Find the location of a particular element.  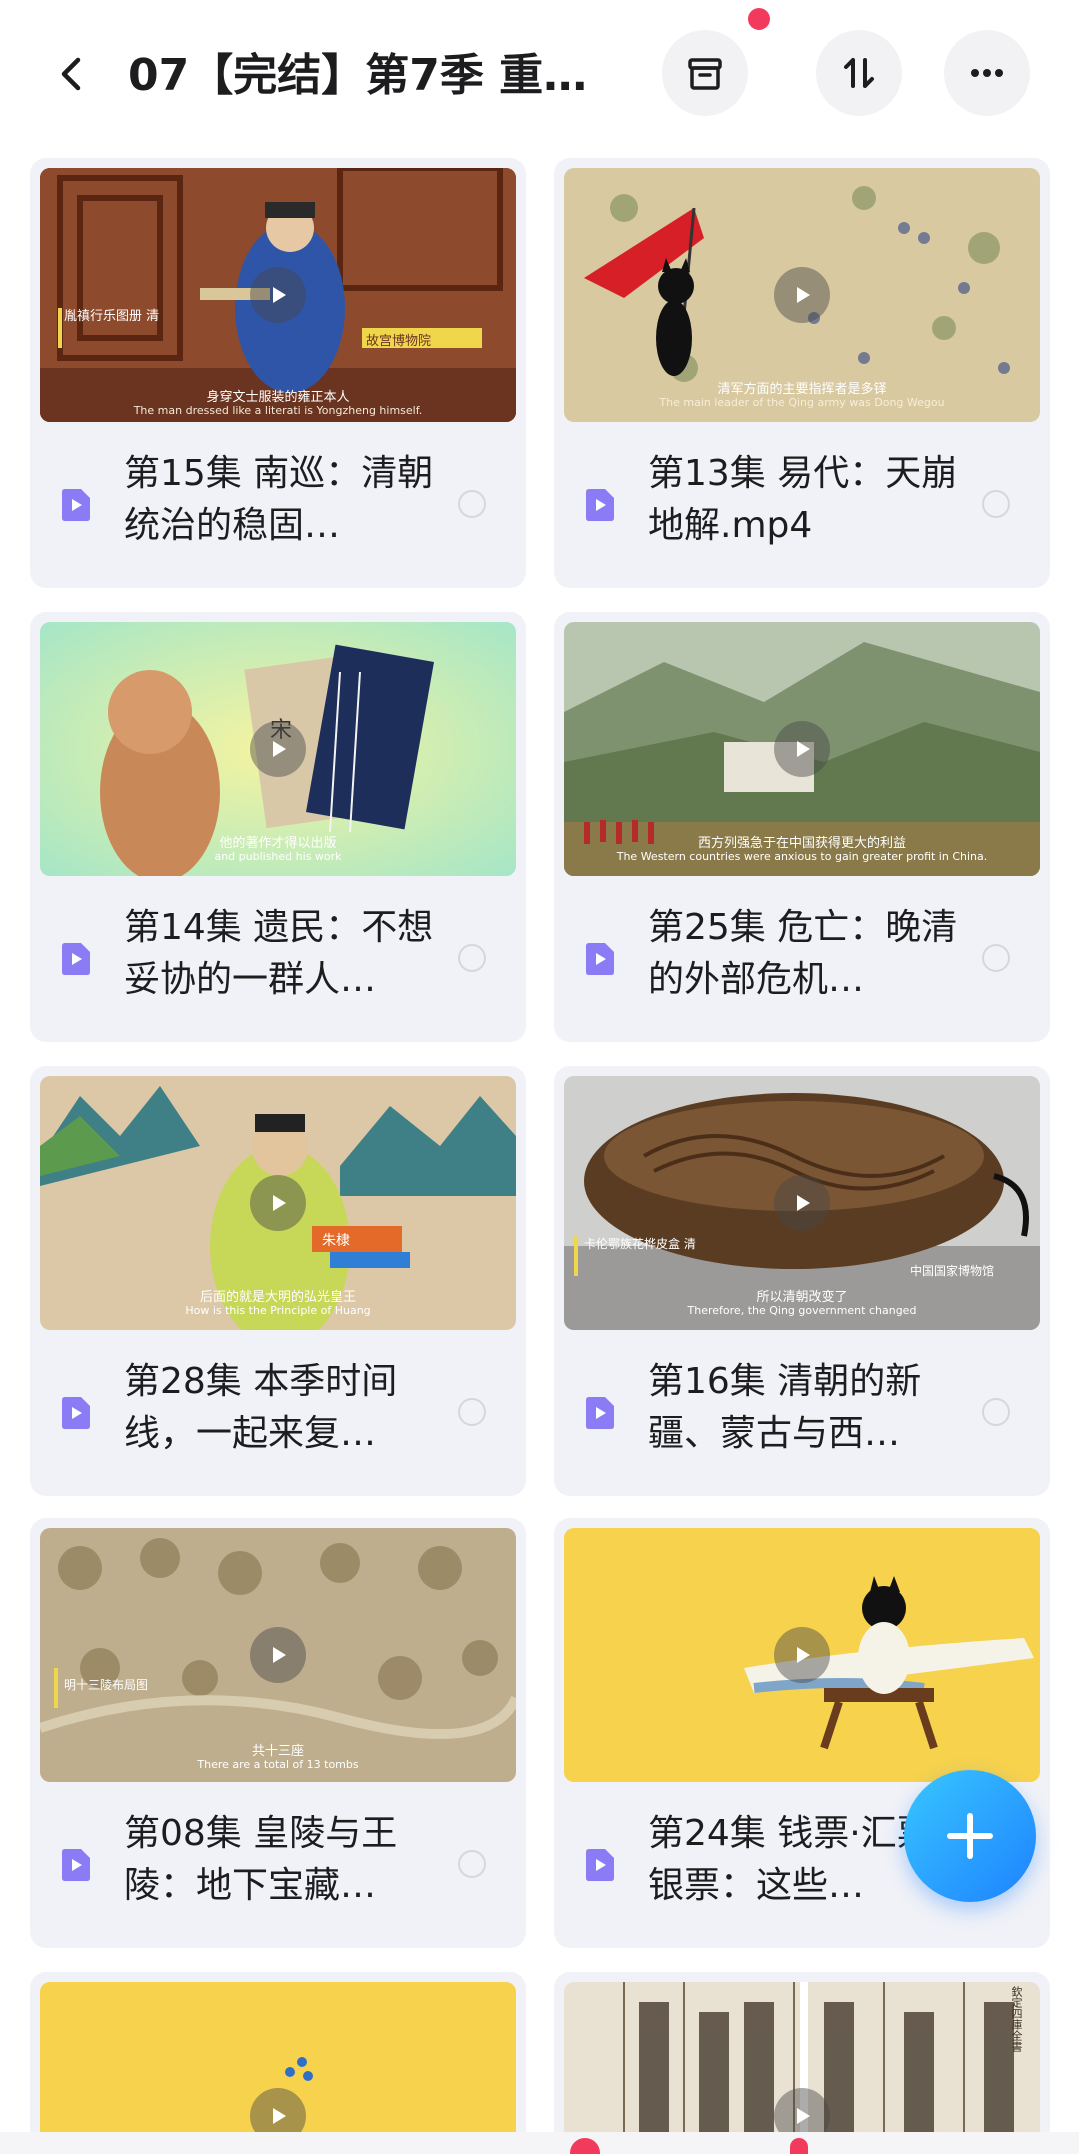

thumbnail-caption: 身穿文士服装的雍正本人 is located at coordinates (278, 397).